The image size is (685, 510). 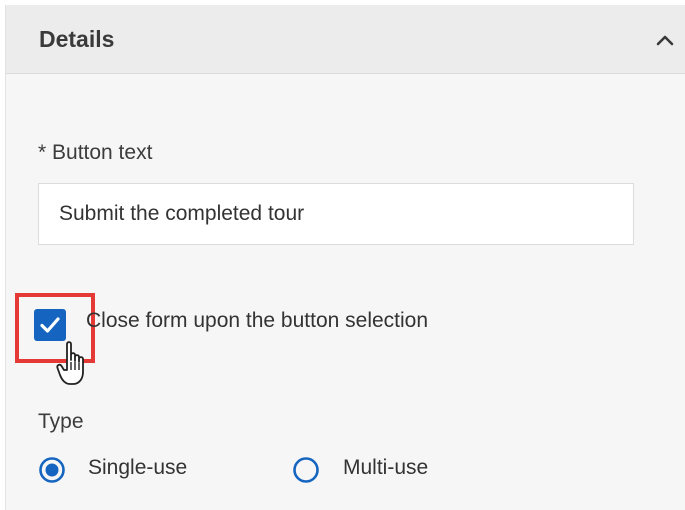 What do you see at coordinates (257, 321) in the screenshot?
I see `close-form-label: Close form upon the button selection` at bounding box center [257, 321].